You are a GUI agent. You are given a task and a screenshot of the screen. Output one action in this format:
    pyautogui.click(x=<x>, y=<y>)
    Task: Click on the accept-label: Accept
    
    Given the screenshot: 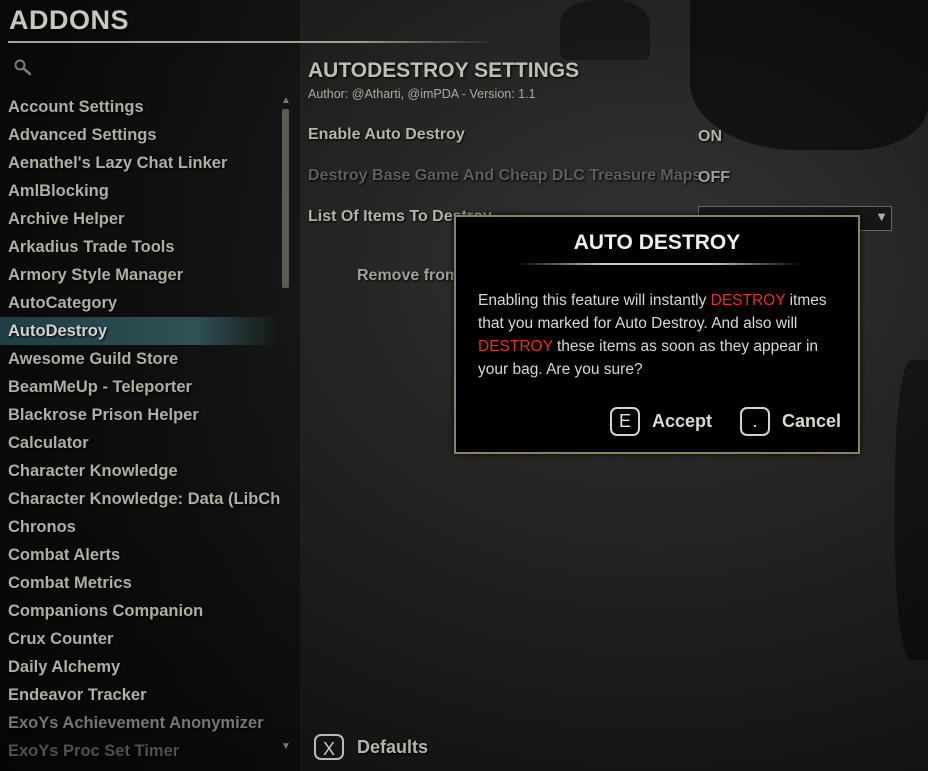 What is the action you would take?
    pyautogui.click(x=682, y=421)
    